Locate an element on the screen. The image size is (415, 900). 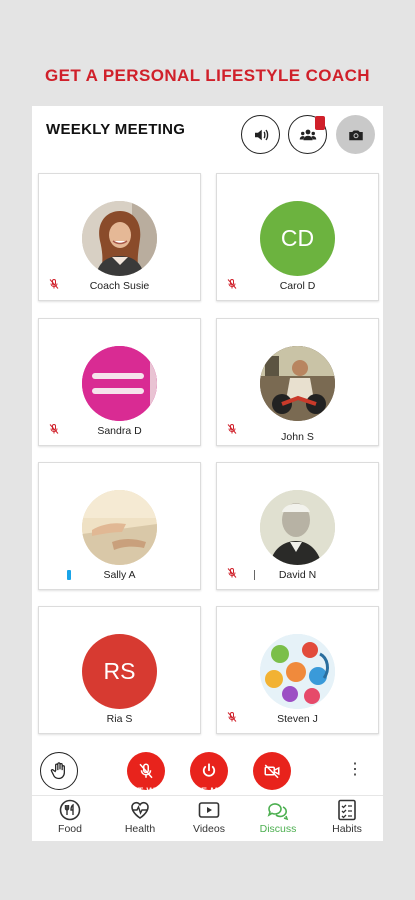
participants-icon is located at coordinates (307, 134).